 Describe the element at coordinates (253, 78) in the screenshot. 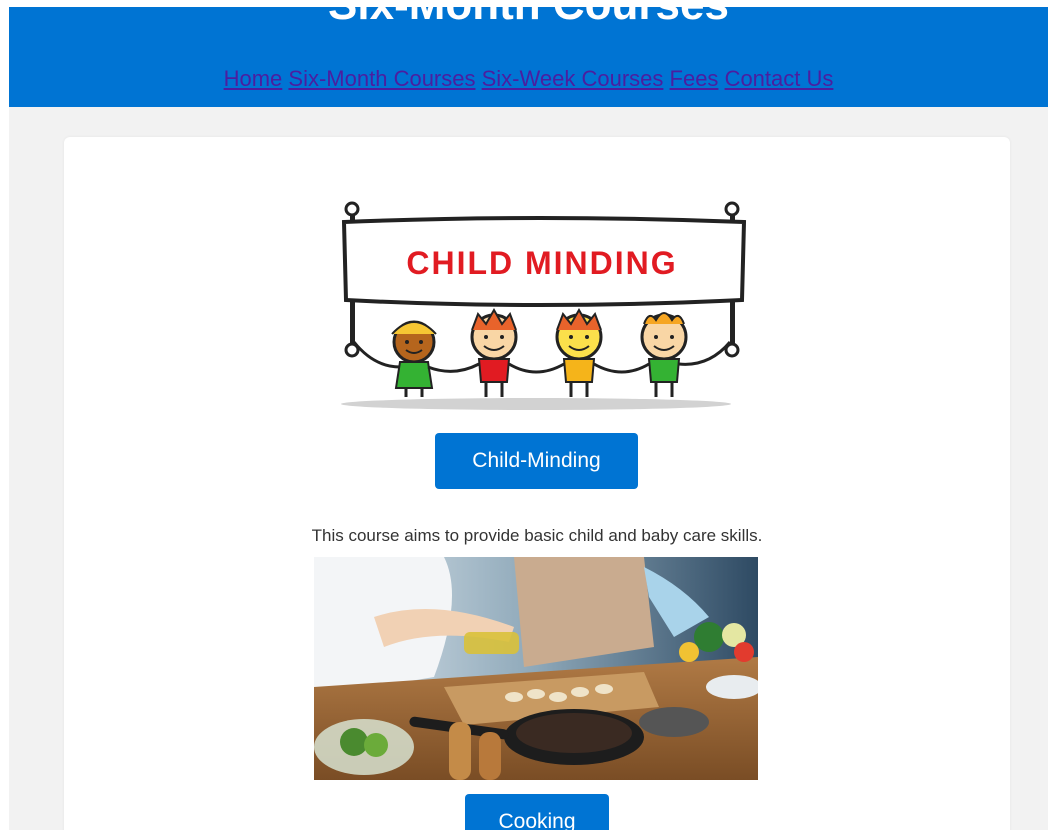

I see `nav-link-home: Home` at that location.